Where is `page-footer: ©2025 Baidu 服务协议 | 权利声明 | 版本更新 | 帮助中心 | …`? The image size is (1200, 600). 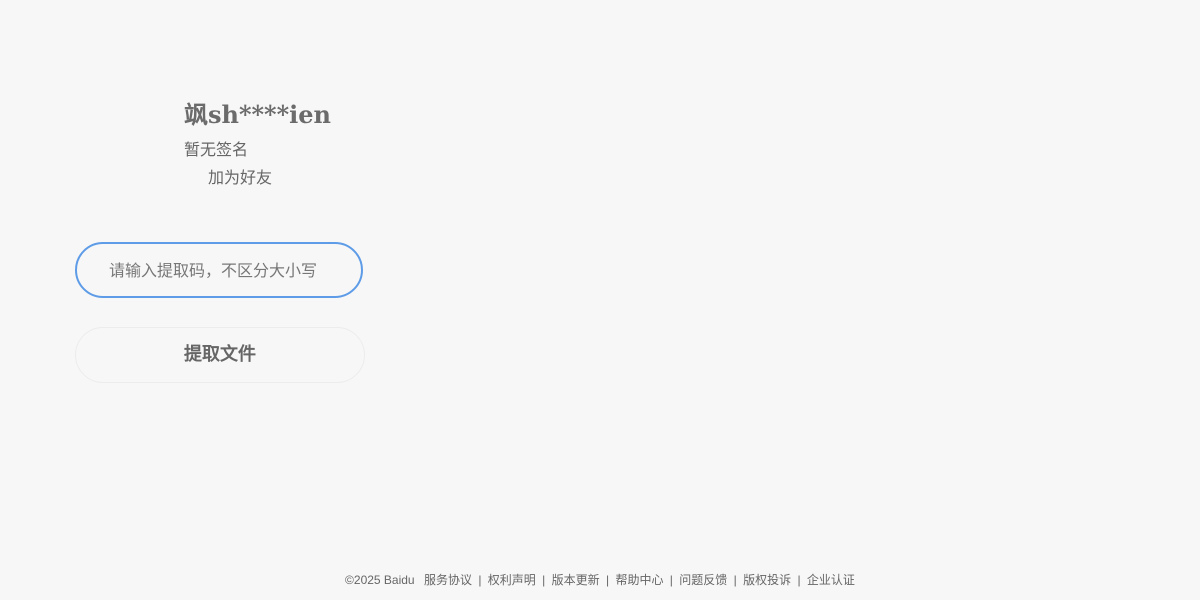
page-footer: ©2025 Baidu 服务协议 | 权利声明 | 版本更新 | 帮助中心 | … is located at coordinates (600, 580).